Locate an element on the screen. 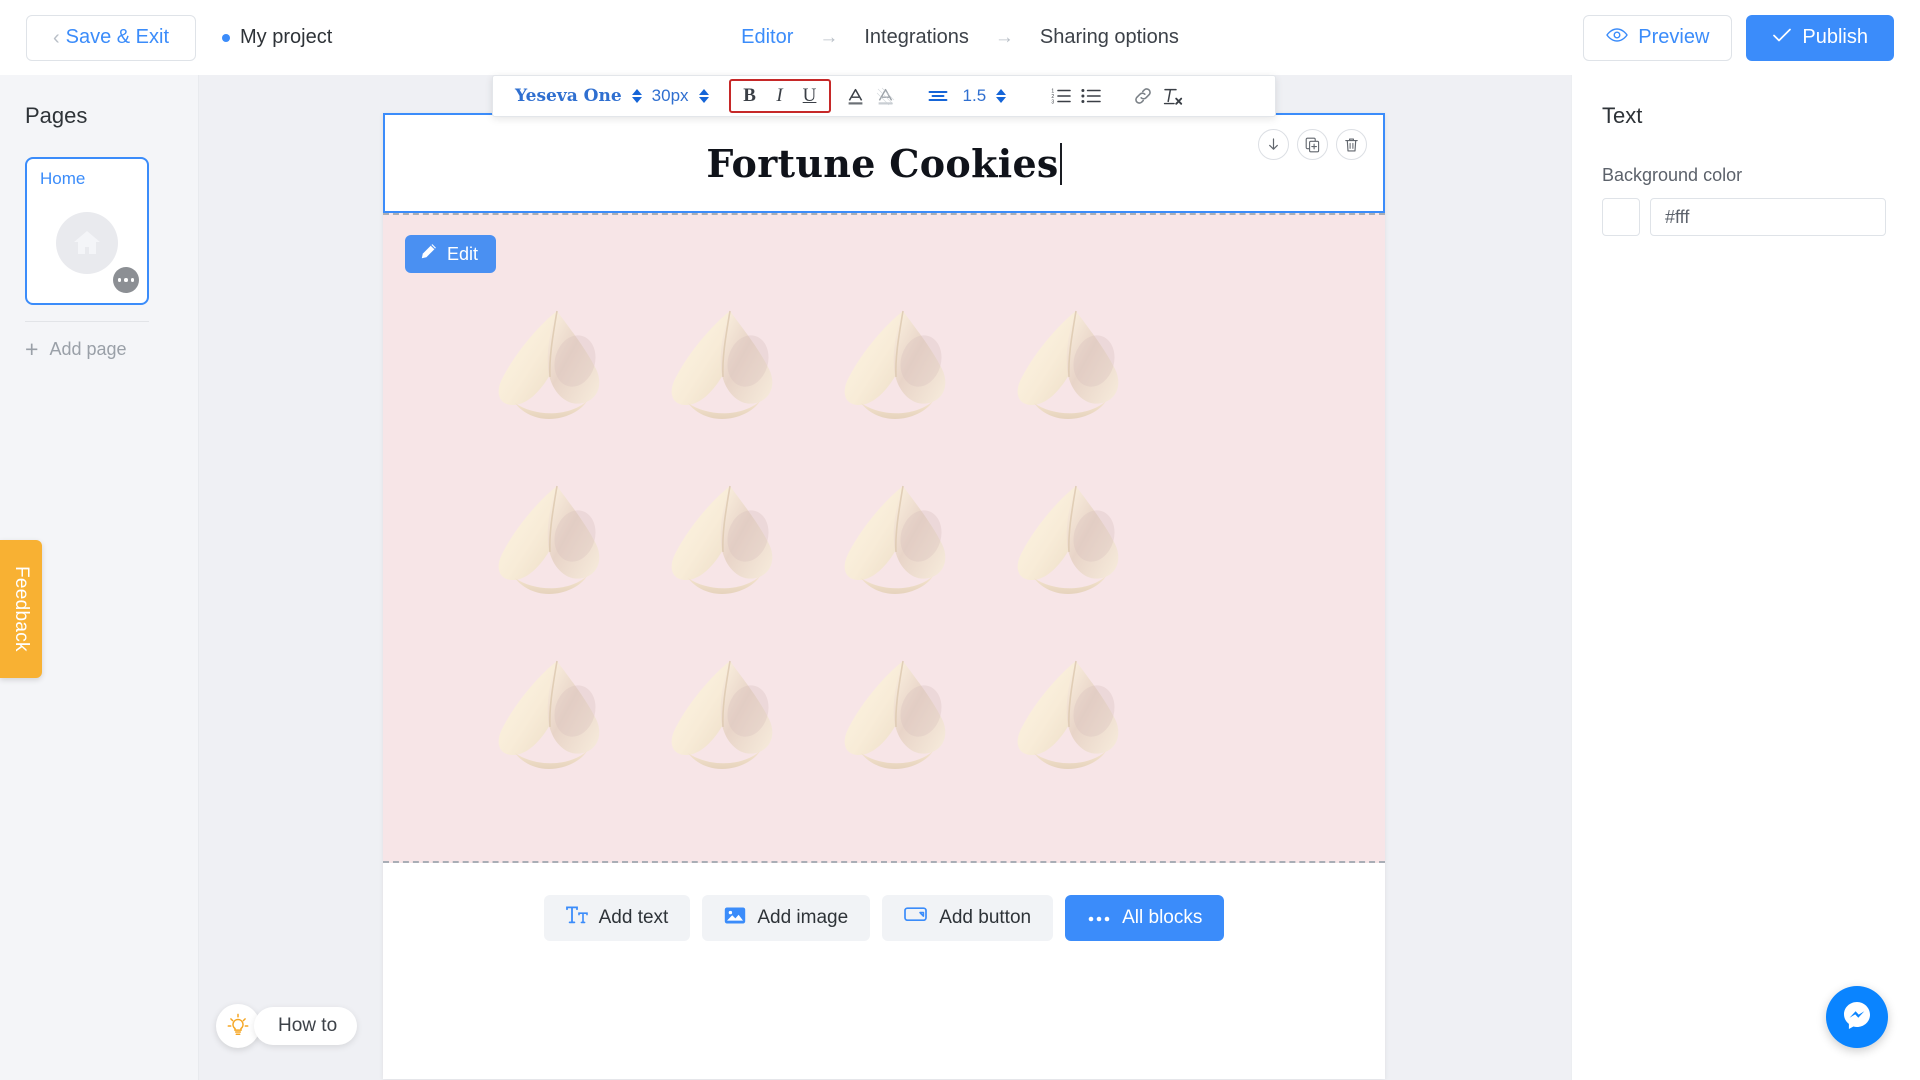  clear-formatting-icon is located at coordinates (1173, 96).